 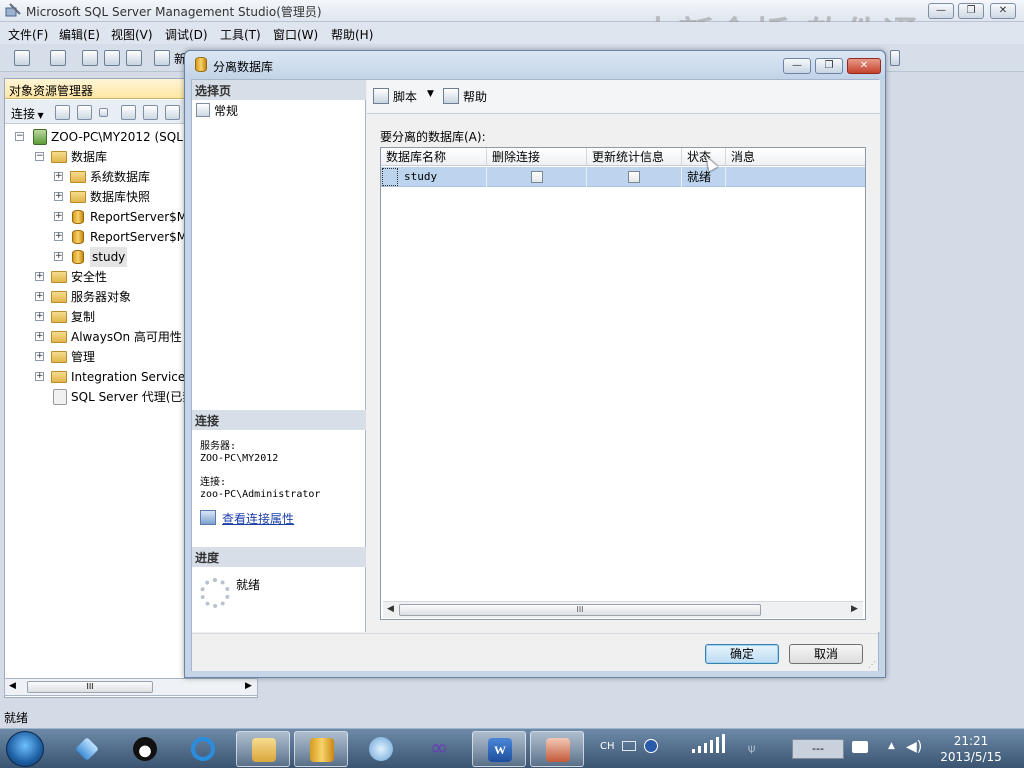 What do you see at coordinates (742, 654) in the screenshot?
I see `ok-button: 确定` at bounding box center [742, 654].